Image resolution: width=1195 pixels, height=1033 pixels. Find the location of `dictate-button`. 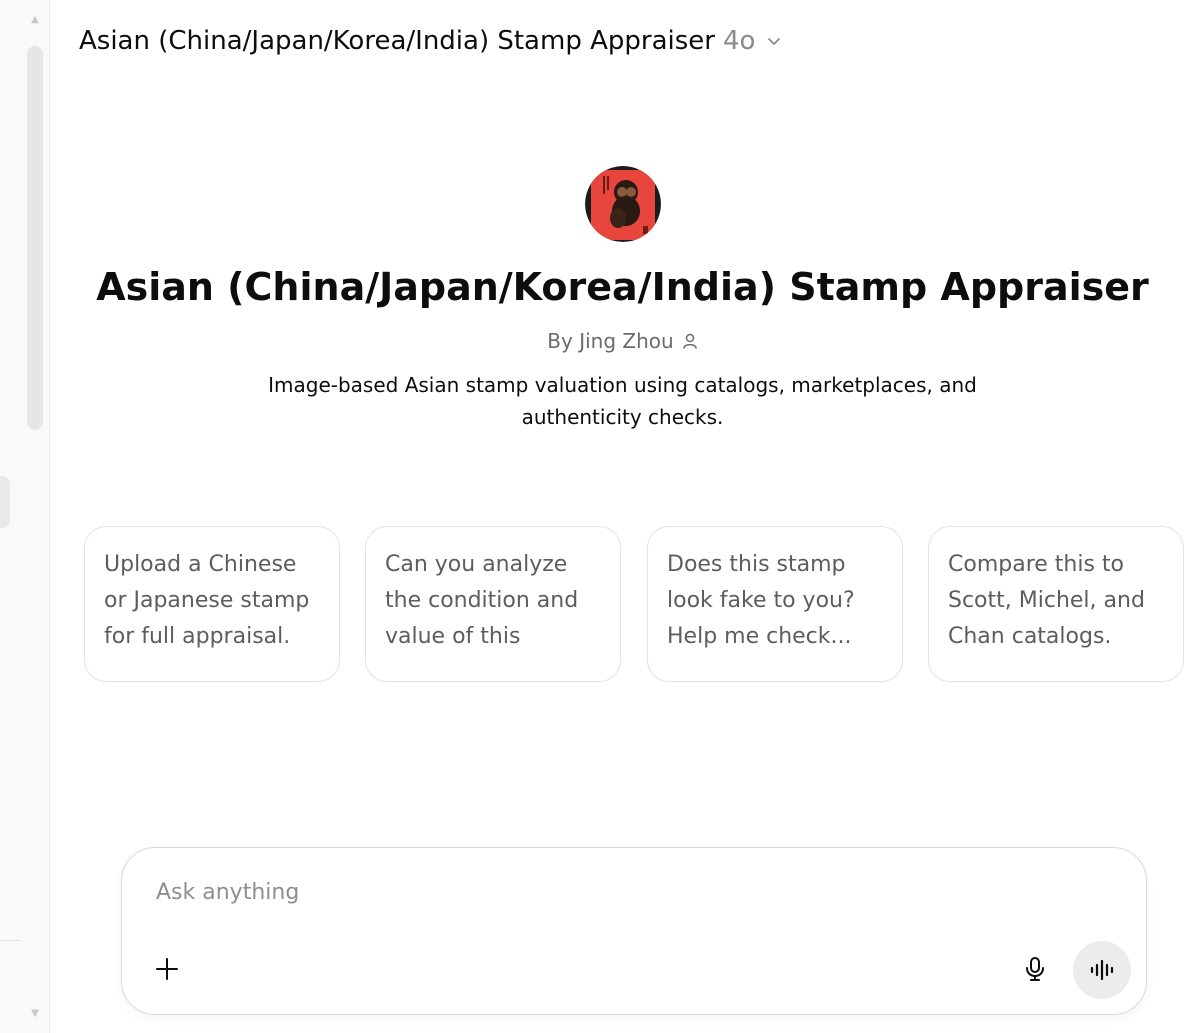

dictate-button is located at coordinates (1035, 969).